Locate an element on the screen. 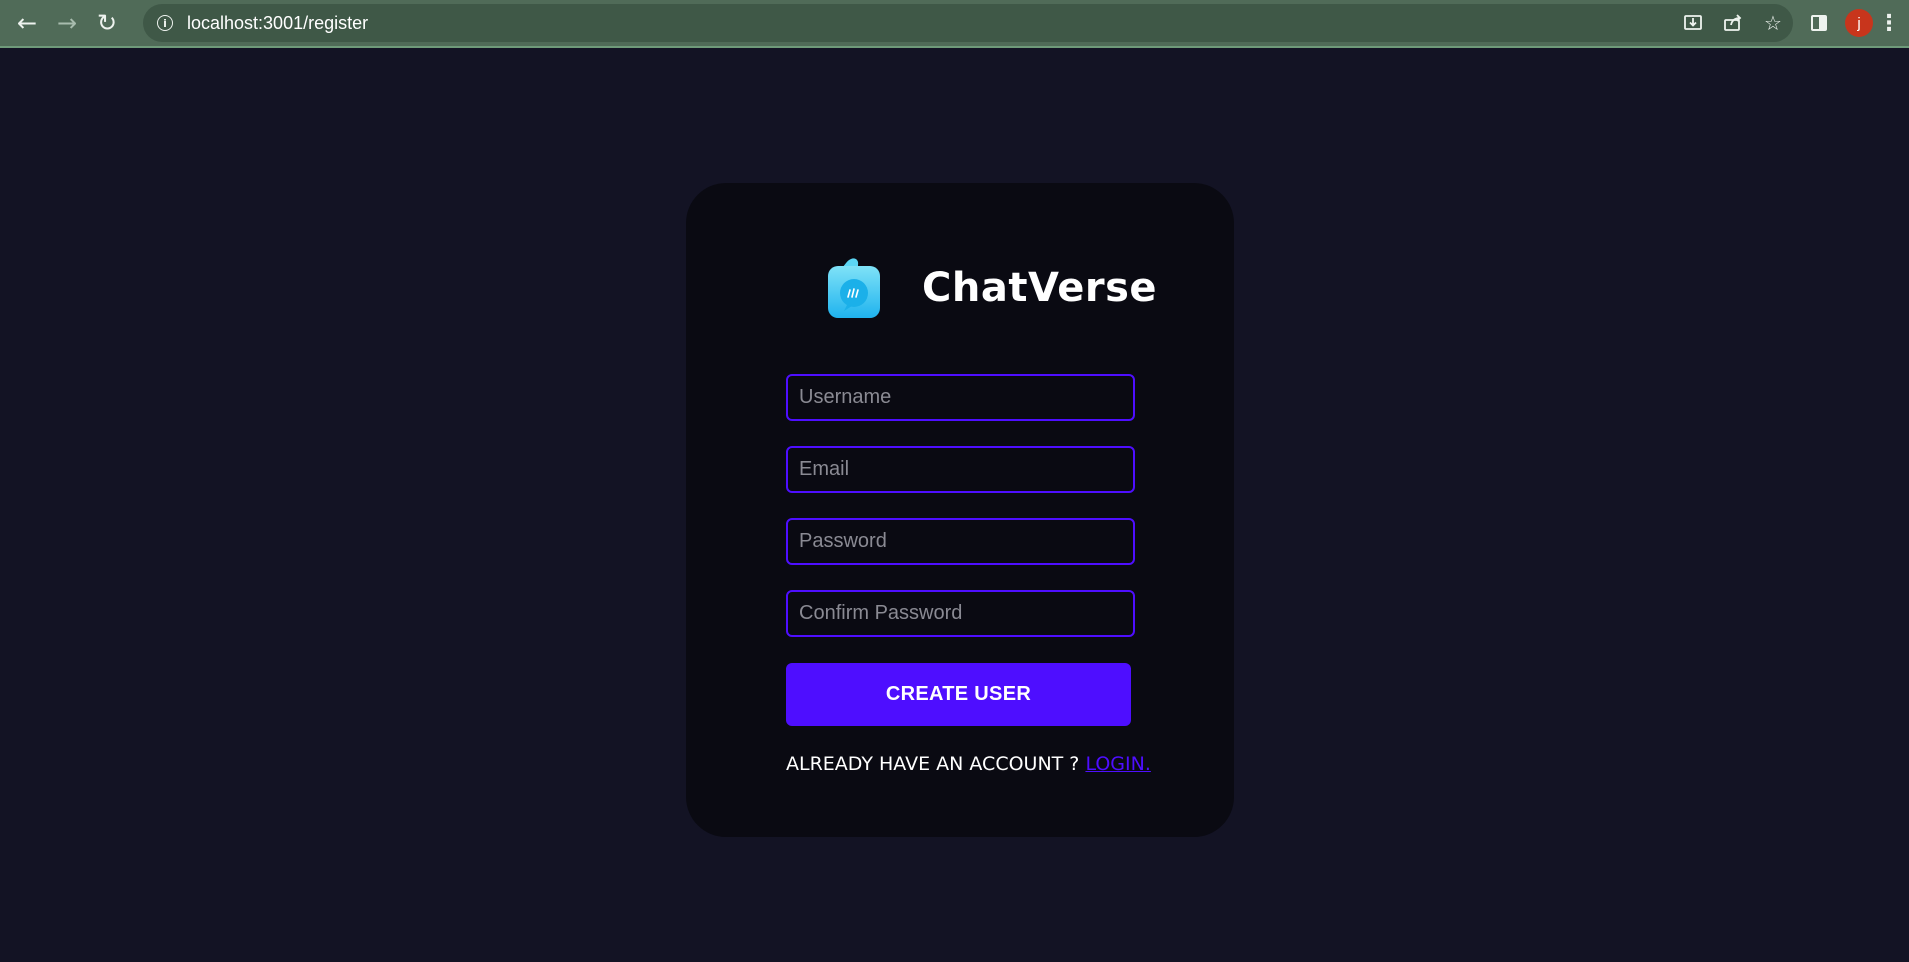 The image size is (1909, 962). arrow-left-icon: ← is located at coordinates (27, 23).